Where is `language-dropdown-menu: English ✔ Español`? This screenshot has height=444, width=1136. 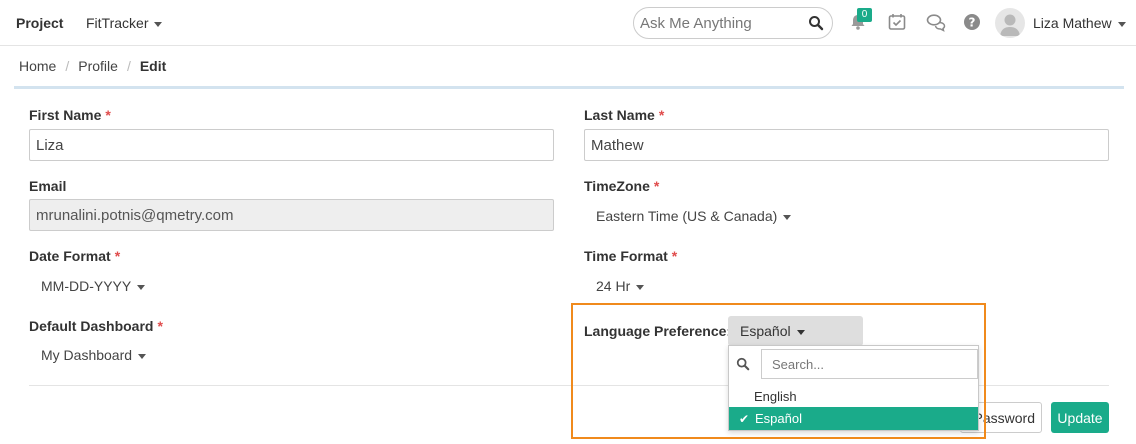 language-dropdown-menu: English ✔ Español is located at coordinates (853, 388).